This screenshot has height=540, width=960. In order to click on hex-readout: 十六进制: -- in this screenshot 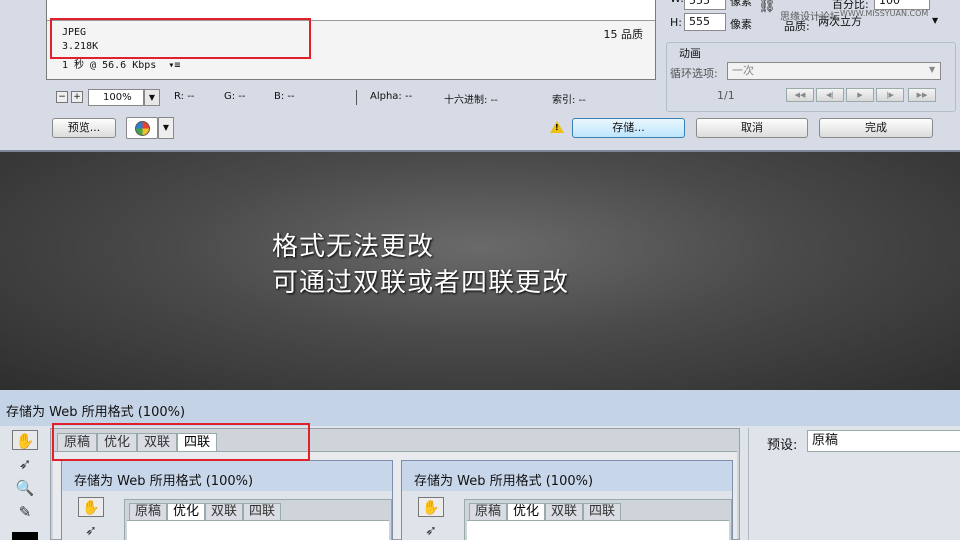, I will do `click(471, 100)`.